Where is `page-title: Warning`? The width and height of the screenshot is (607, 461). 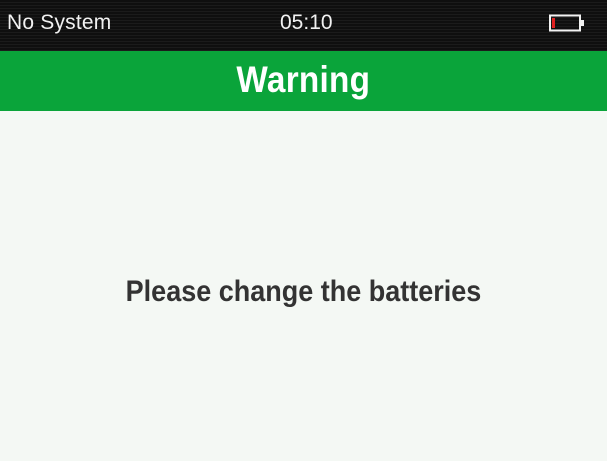 page-title: Warning is located at coordinates (303, 79).